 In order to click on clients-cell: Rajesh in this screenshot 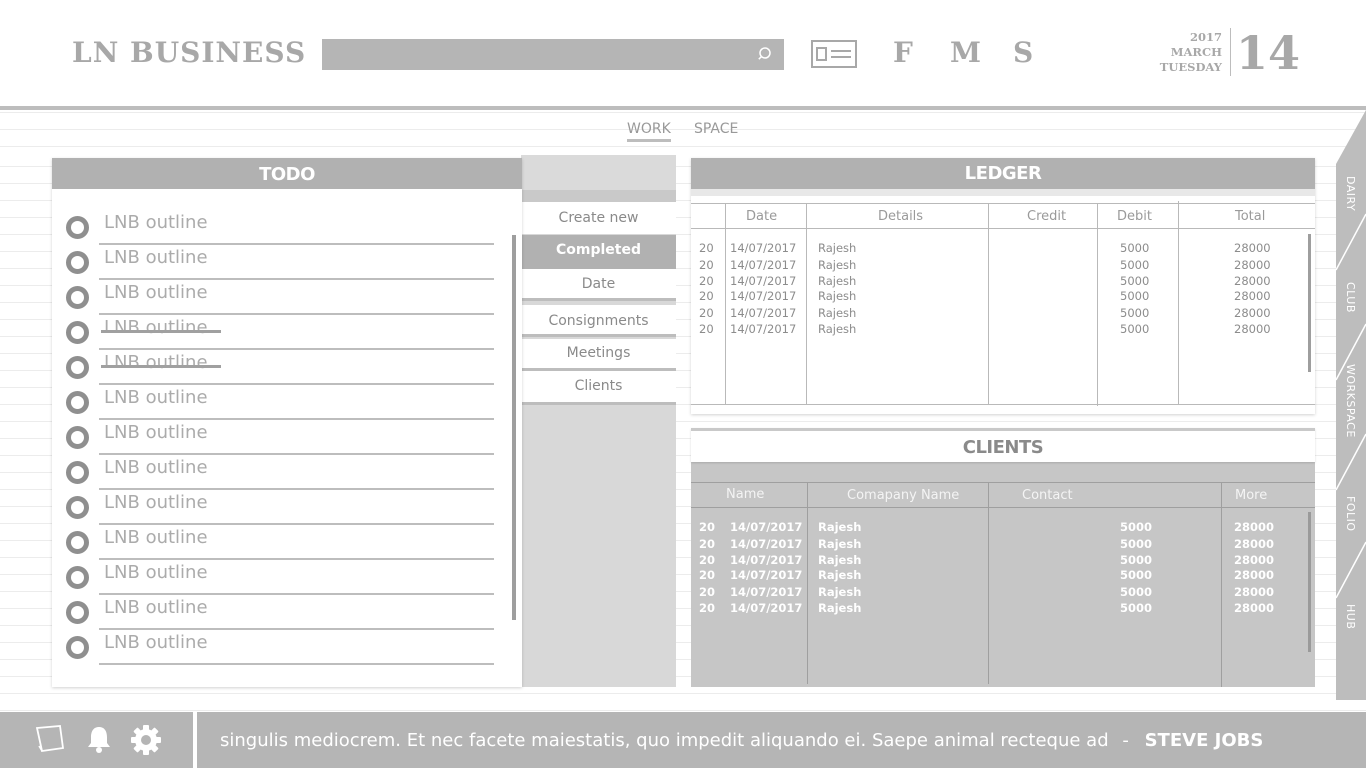, I will do `click(840, 560)`.